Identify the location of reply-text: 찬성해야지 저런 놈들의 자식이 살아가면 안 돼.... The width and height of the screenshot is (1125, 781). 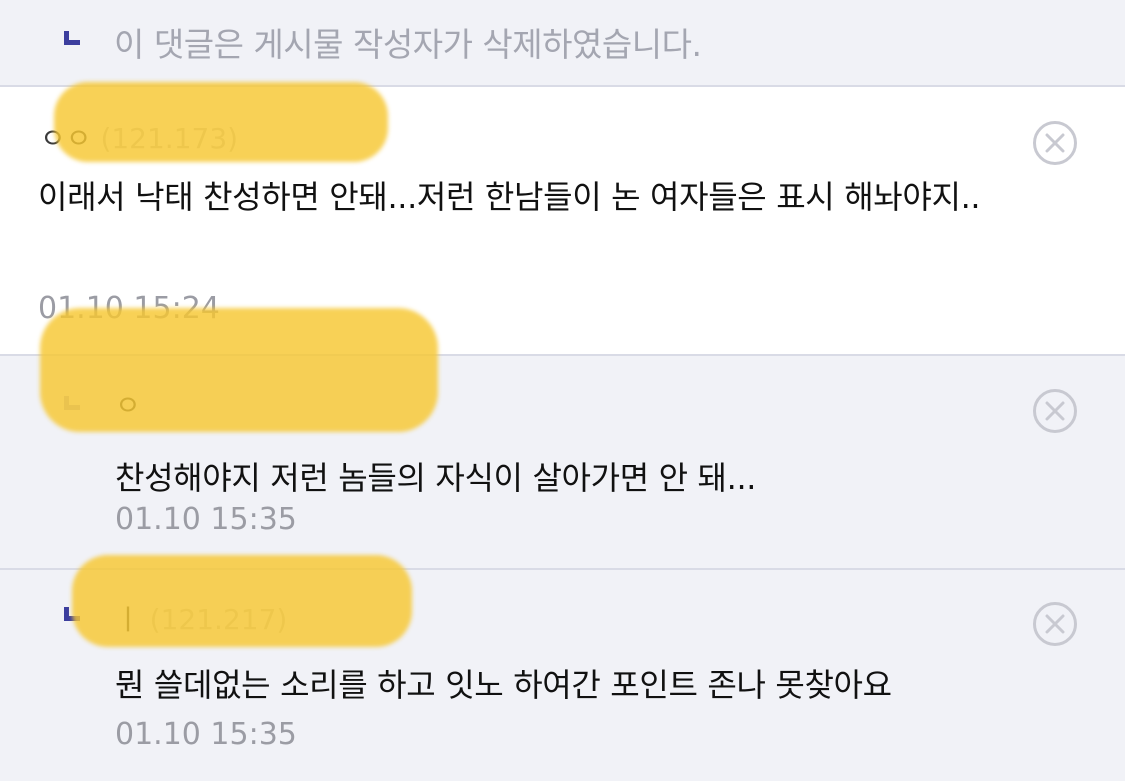
(436, 478).